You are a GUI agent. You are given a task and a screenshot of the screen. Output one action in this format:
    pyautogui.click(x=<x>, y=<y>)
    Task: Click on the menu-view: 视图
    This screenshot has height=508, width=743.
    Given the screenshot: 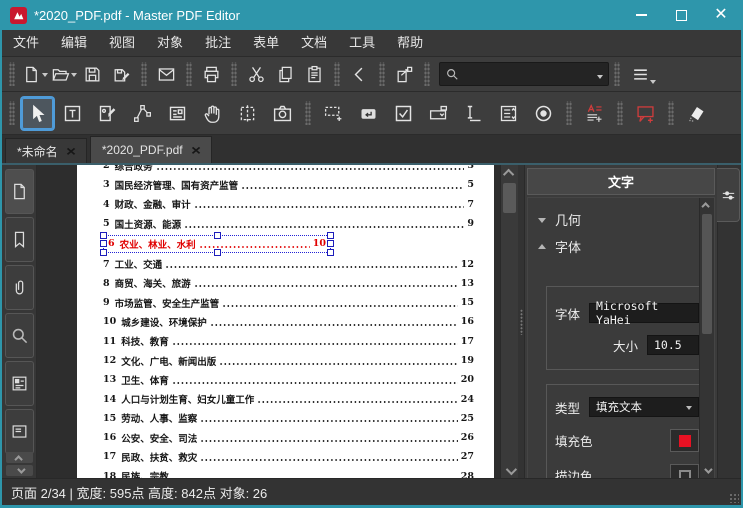 What is the action you would take?
    pyautogui.click(x=122, y=43)
    